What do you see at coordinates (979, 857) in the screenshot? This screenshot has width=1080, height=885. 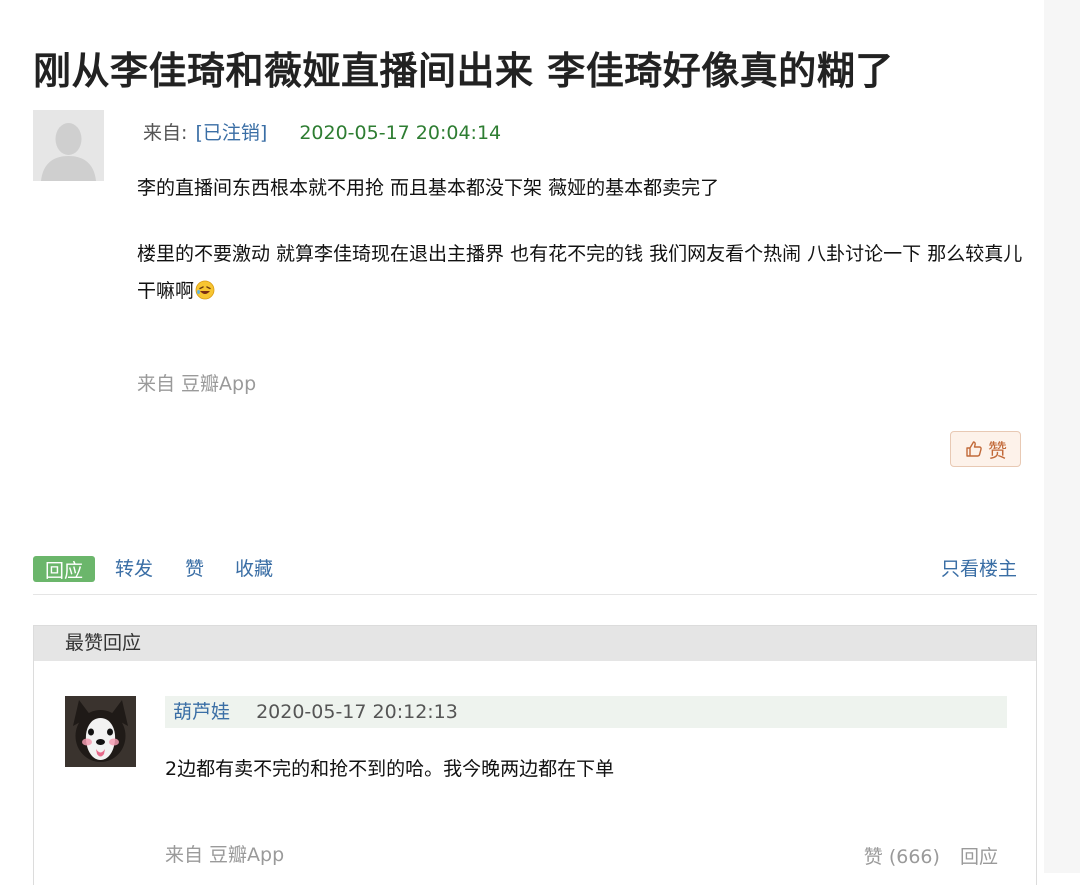 I see `comment-reply-link: 回应` at bounding box center [979, 857].